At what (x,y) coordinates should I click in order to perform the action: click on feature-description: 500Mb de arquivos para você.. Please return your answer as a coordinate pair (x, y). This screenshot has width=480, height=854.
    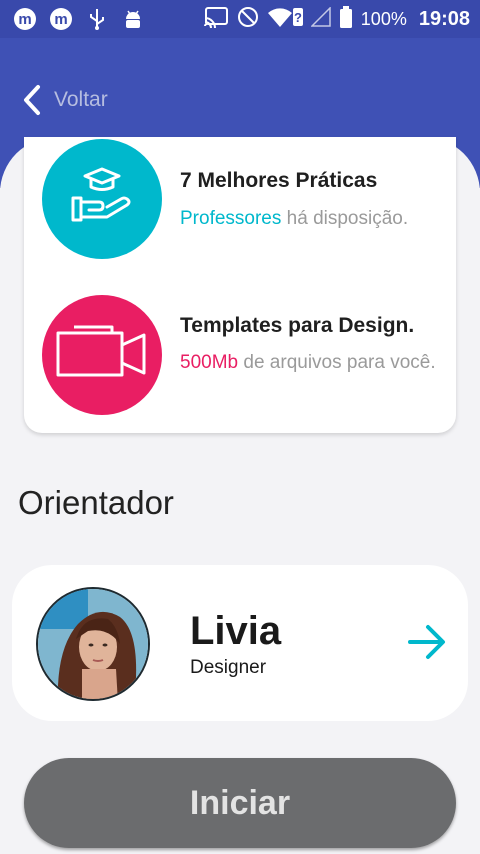
    Looking at the image, I should click on (315, 362).